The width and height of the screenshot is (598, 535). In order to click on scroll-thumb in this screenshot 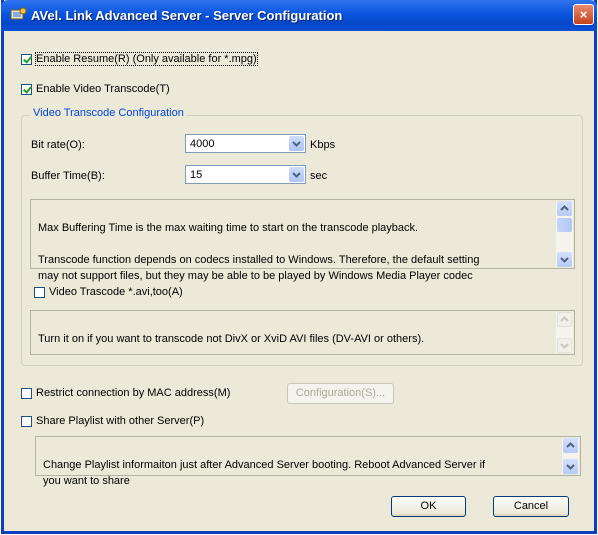, I will do `click(564, 225)`.